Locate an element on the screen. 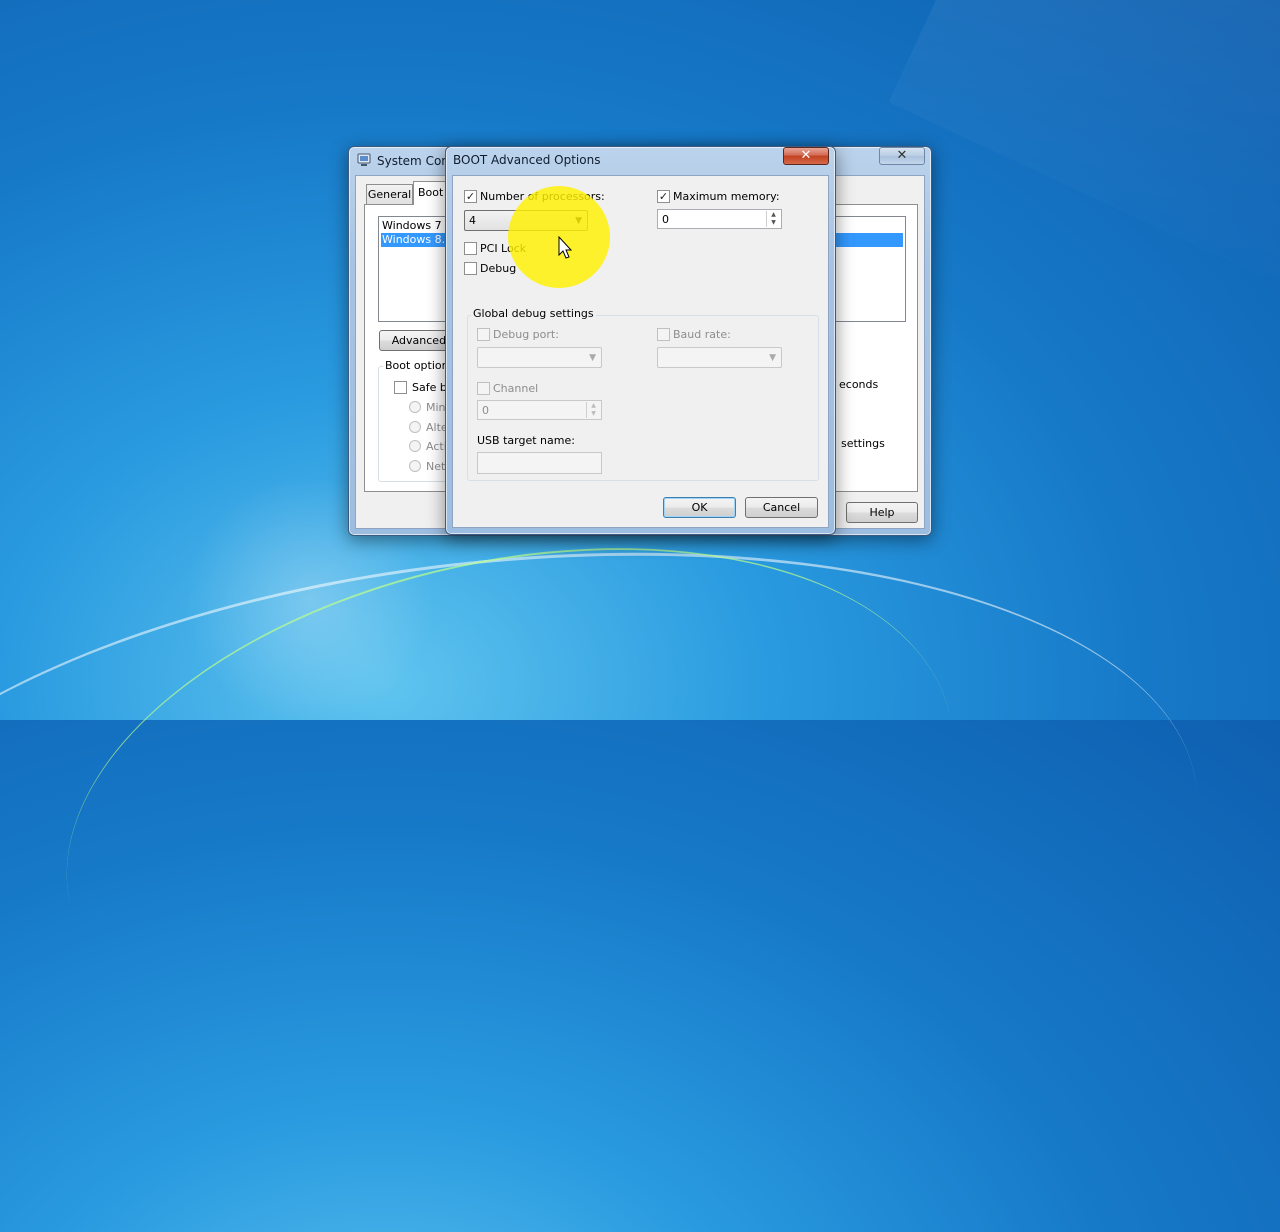 Image resolution: width=1280 pixels, height=1232 pixels. safe-boot-checkbox is located at coordinates (400, 387).